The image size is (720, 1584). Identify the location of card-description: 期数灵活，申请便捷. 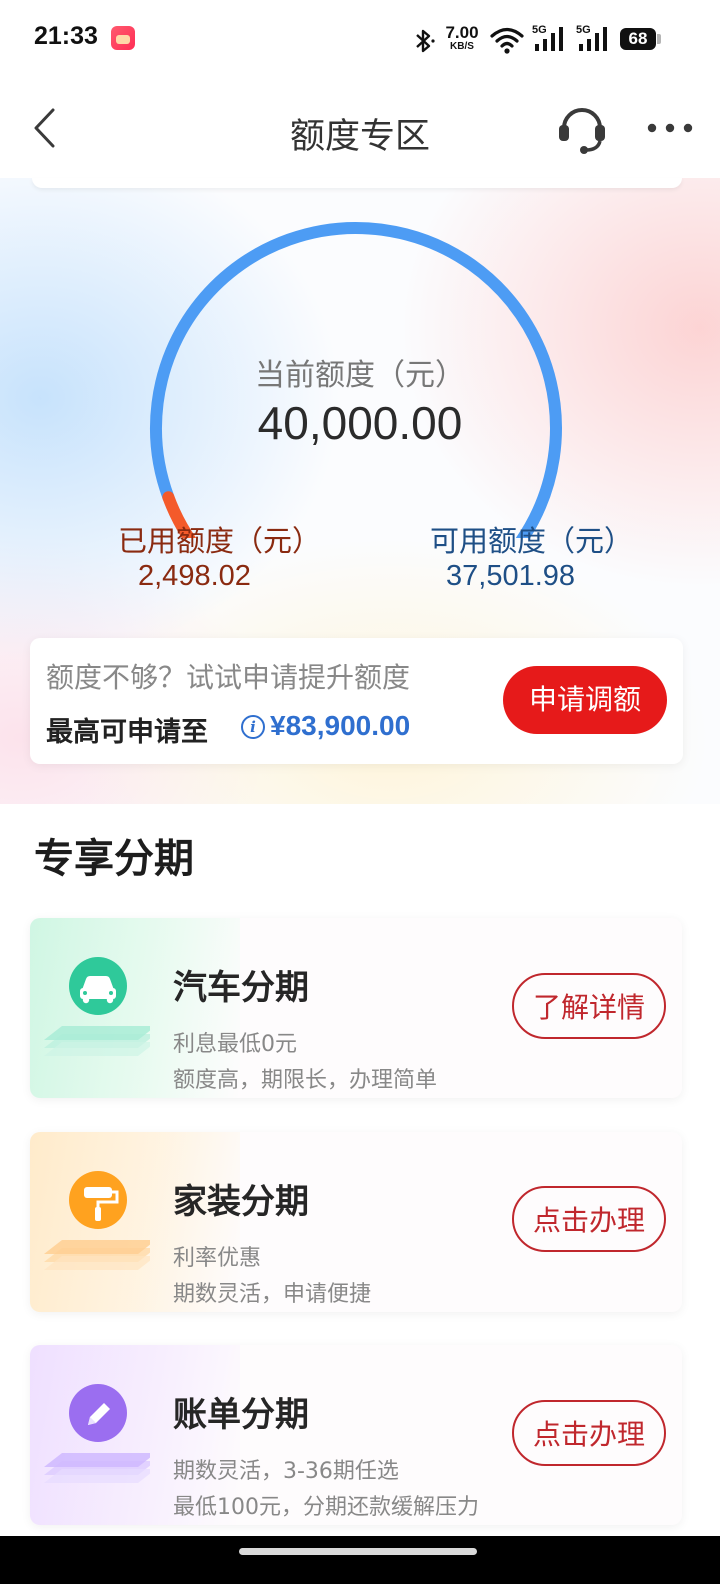
(272, 1294).